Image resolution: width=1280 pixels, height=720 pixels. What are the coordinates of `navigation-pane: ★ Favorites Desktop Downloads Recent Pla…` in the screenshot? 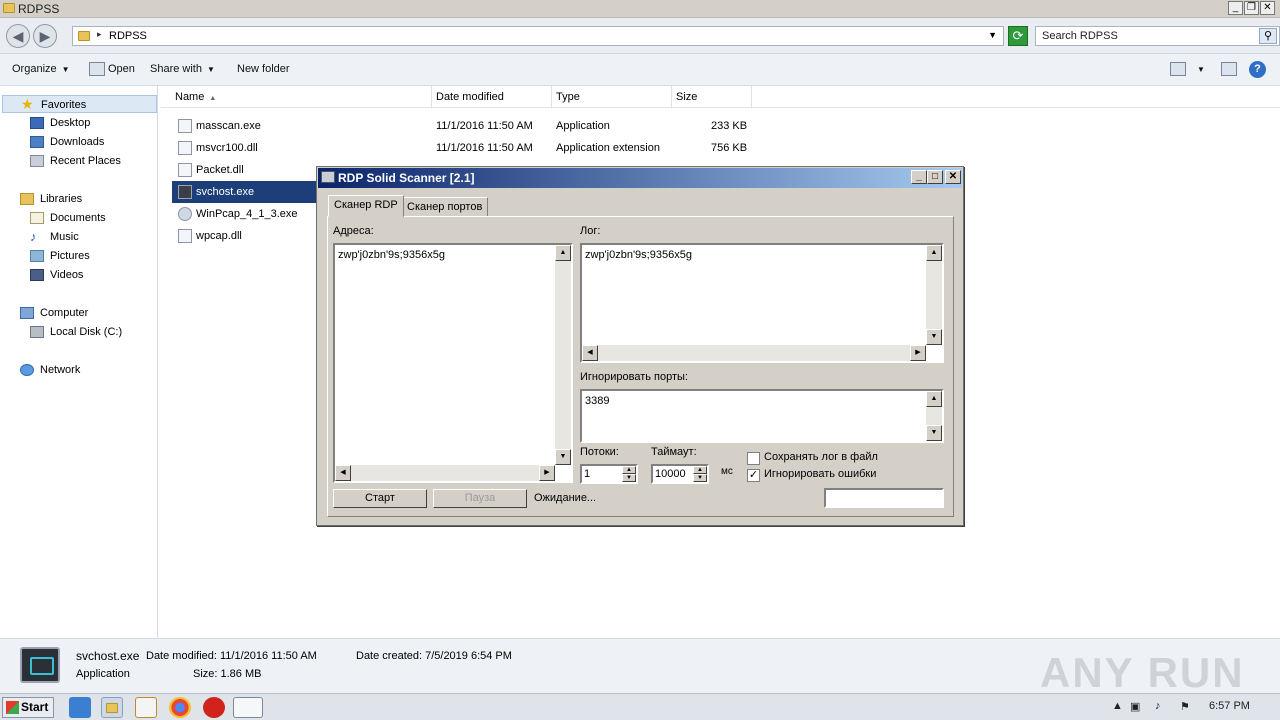 It's located at (79, 362).